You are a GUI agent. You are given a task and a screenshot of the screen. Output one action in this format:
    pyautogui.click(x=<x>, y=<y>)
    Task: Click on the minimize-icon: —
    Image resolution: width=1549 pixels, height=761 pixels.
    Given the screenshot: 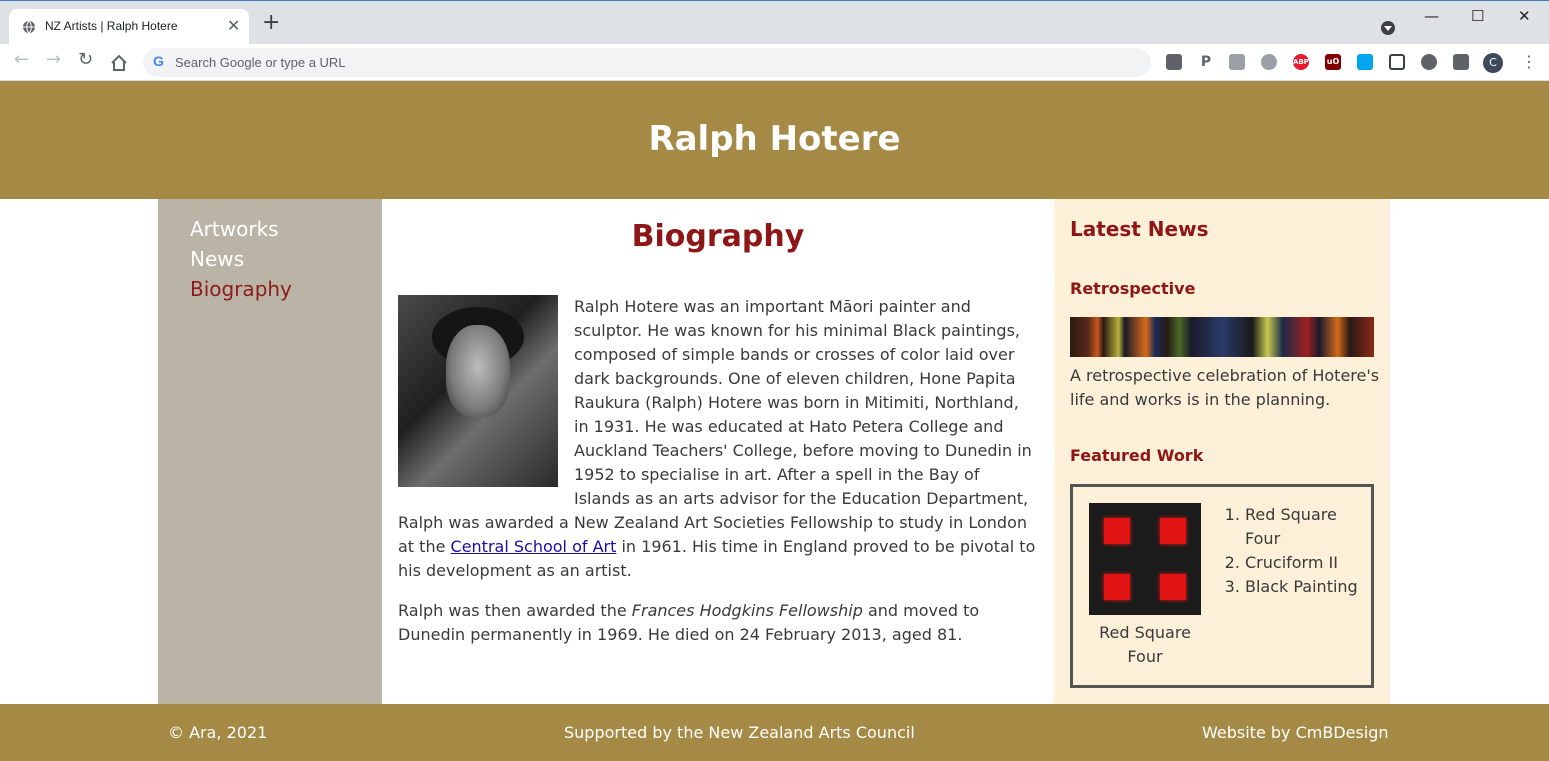 What is the action you would take?
    pyautogui.click(x=1431, y=16)
    